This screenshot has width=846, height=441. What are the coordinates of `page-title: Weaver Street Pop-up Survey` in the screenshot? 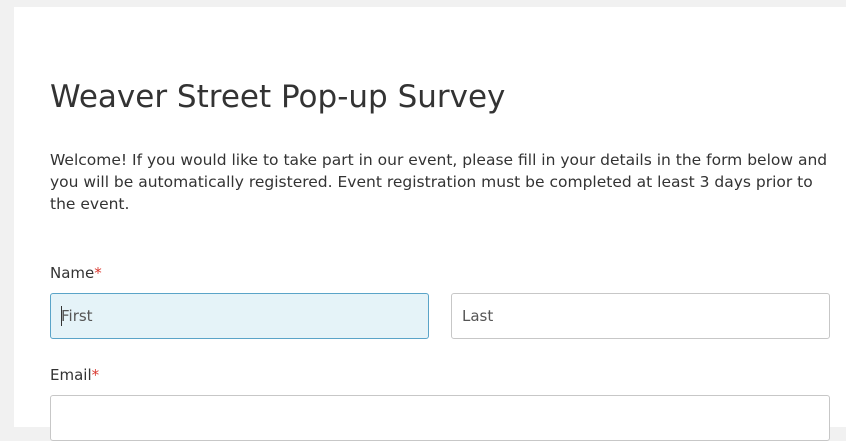 It's located at (278, 97).